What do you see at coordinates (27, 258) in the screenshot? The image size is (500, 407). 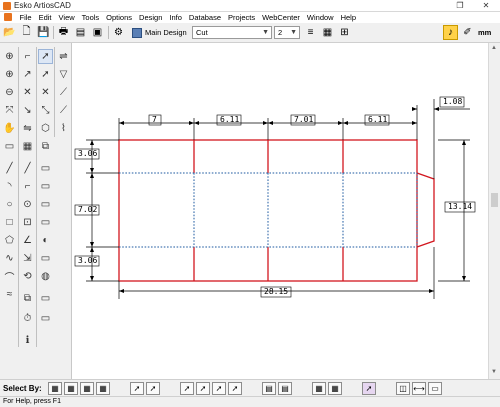 I see `move-icon: ⇲` at bounding box center [27, 258].